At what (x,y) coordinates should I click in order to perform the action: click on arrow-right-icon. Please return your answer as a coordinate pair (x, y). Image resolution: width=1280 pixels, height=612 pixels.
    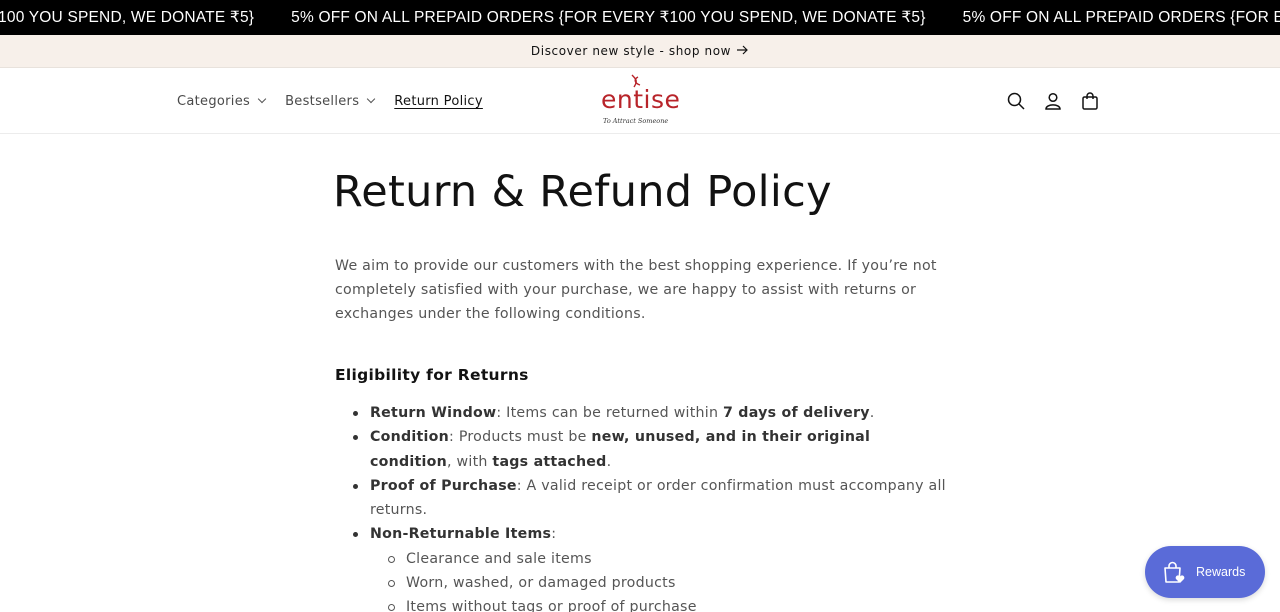
    Looking at the image, I should click on (743, 51).